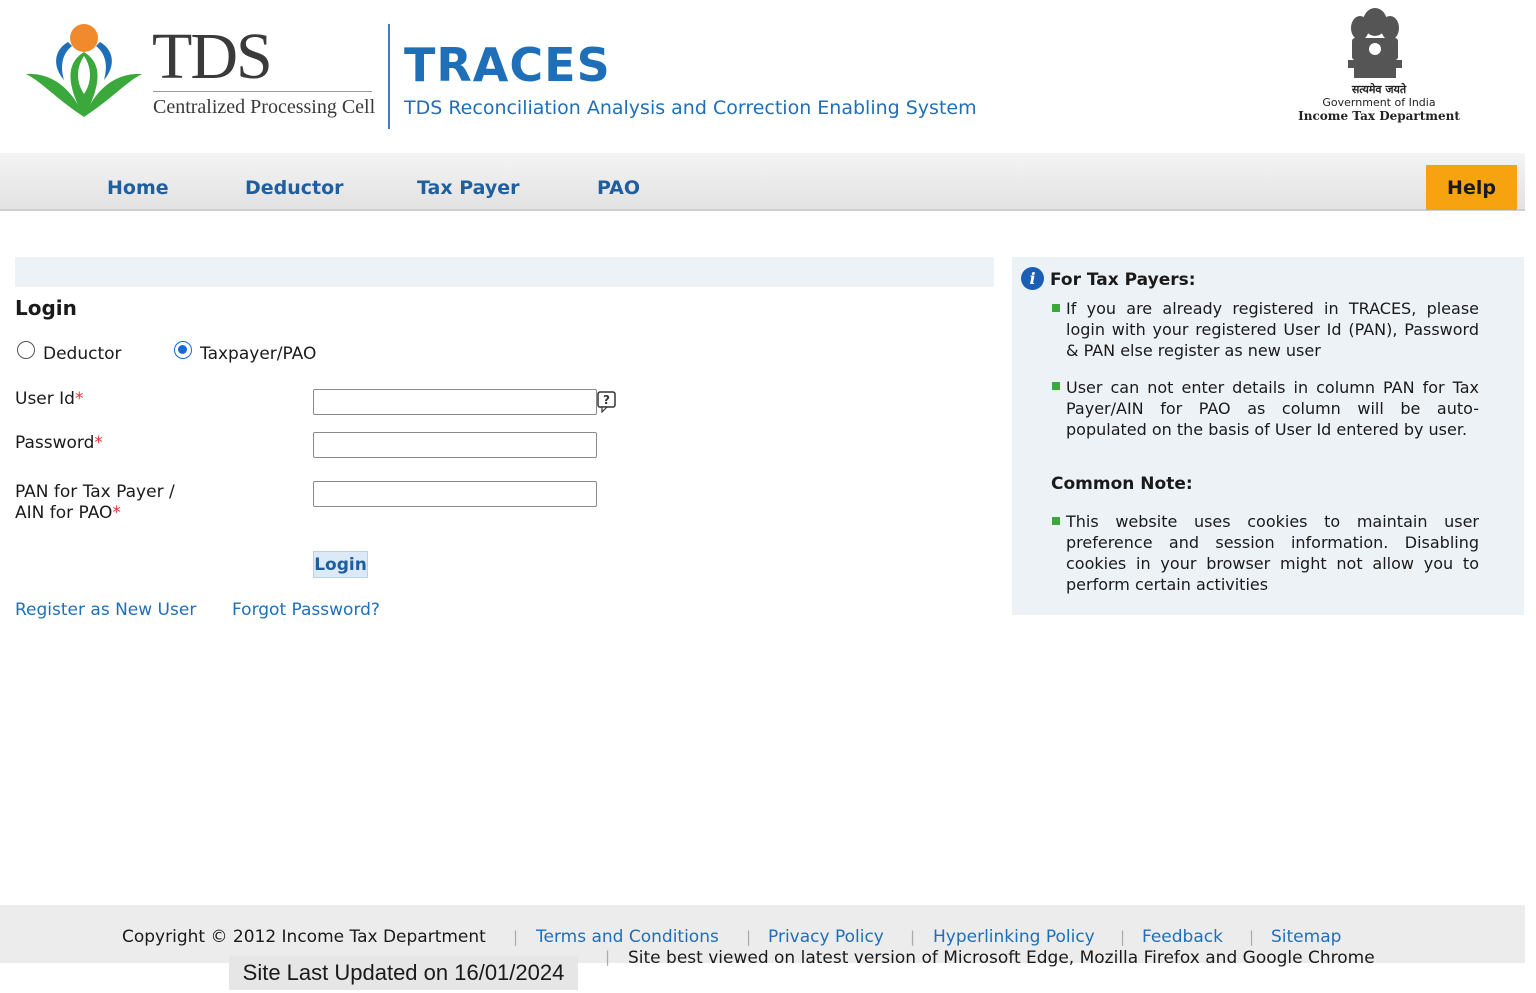  What do you see at coordinates (26, 350) in the screenshot?
I see `radio-deductor` at bounding box center [26, 350].